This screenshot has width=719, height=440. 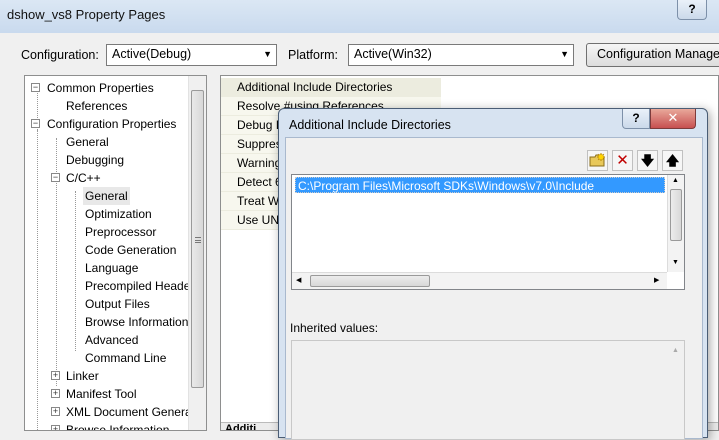 I want to click on tree-item-optimization: Optimization, so click(x=118, y=214).